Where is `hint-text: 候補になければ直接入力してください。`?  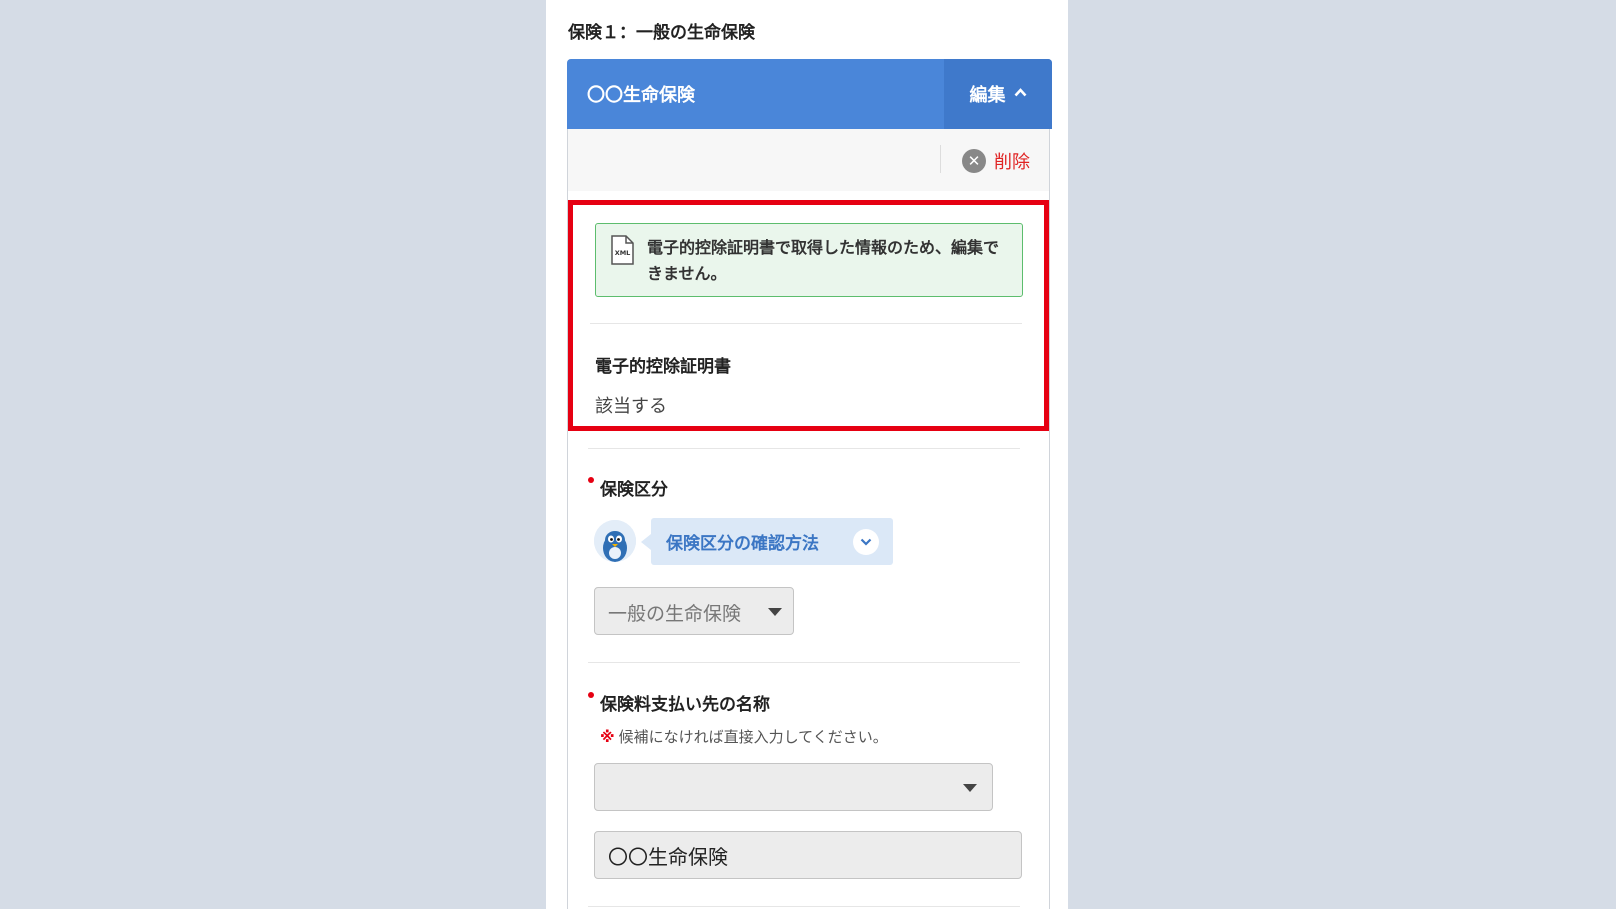
hint-text: 候補になければ直接入力してください。 is located at coordinates (753, 737).